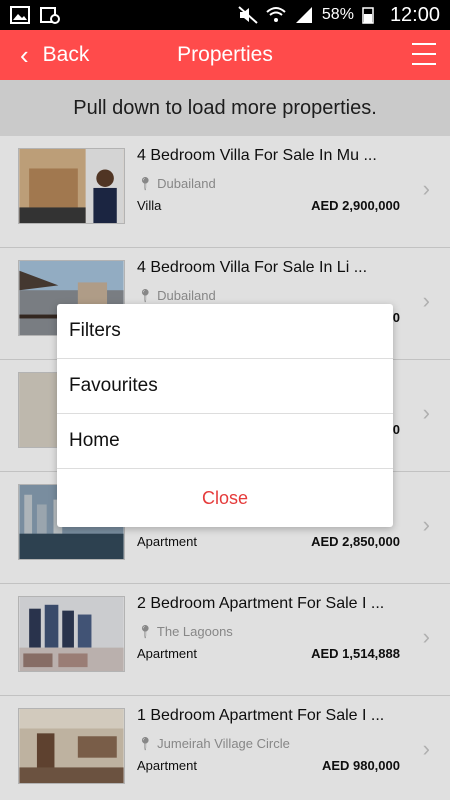  Describe the element at coordinates (225, 15) in the screenshot. I see `status-bar: 58% 12:00` at that location.